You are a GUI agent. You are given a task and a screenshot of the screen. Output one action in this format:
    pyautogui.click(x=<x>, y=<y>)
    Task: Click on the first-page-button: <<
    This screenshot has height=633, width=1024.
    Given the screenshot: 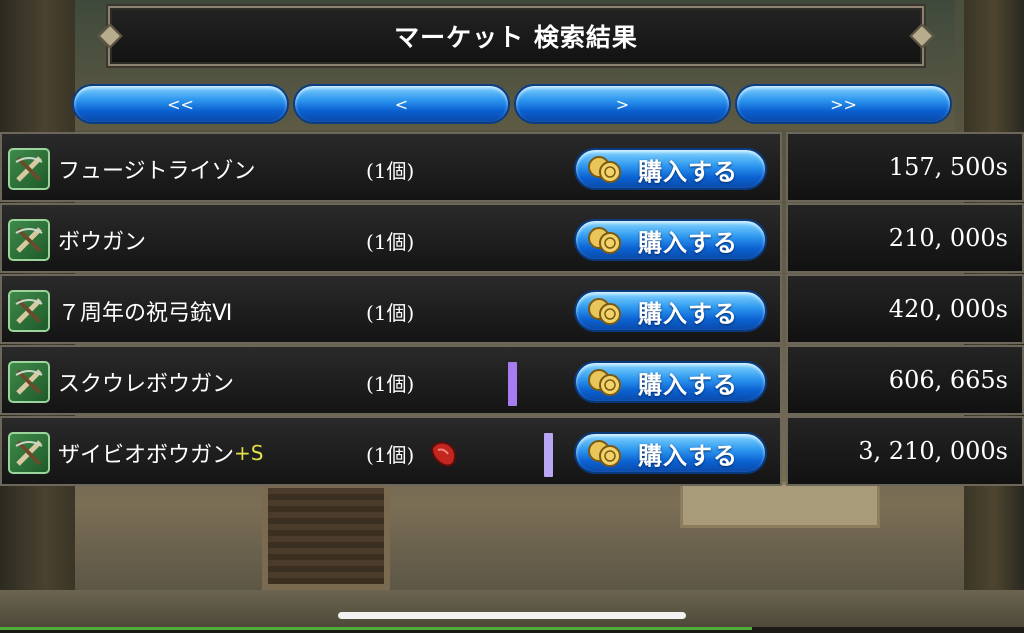 What is the action you would take?
    pyautogui.click(x=180, y=104)
    